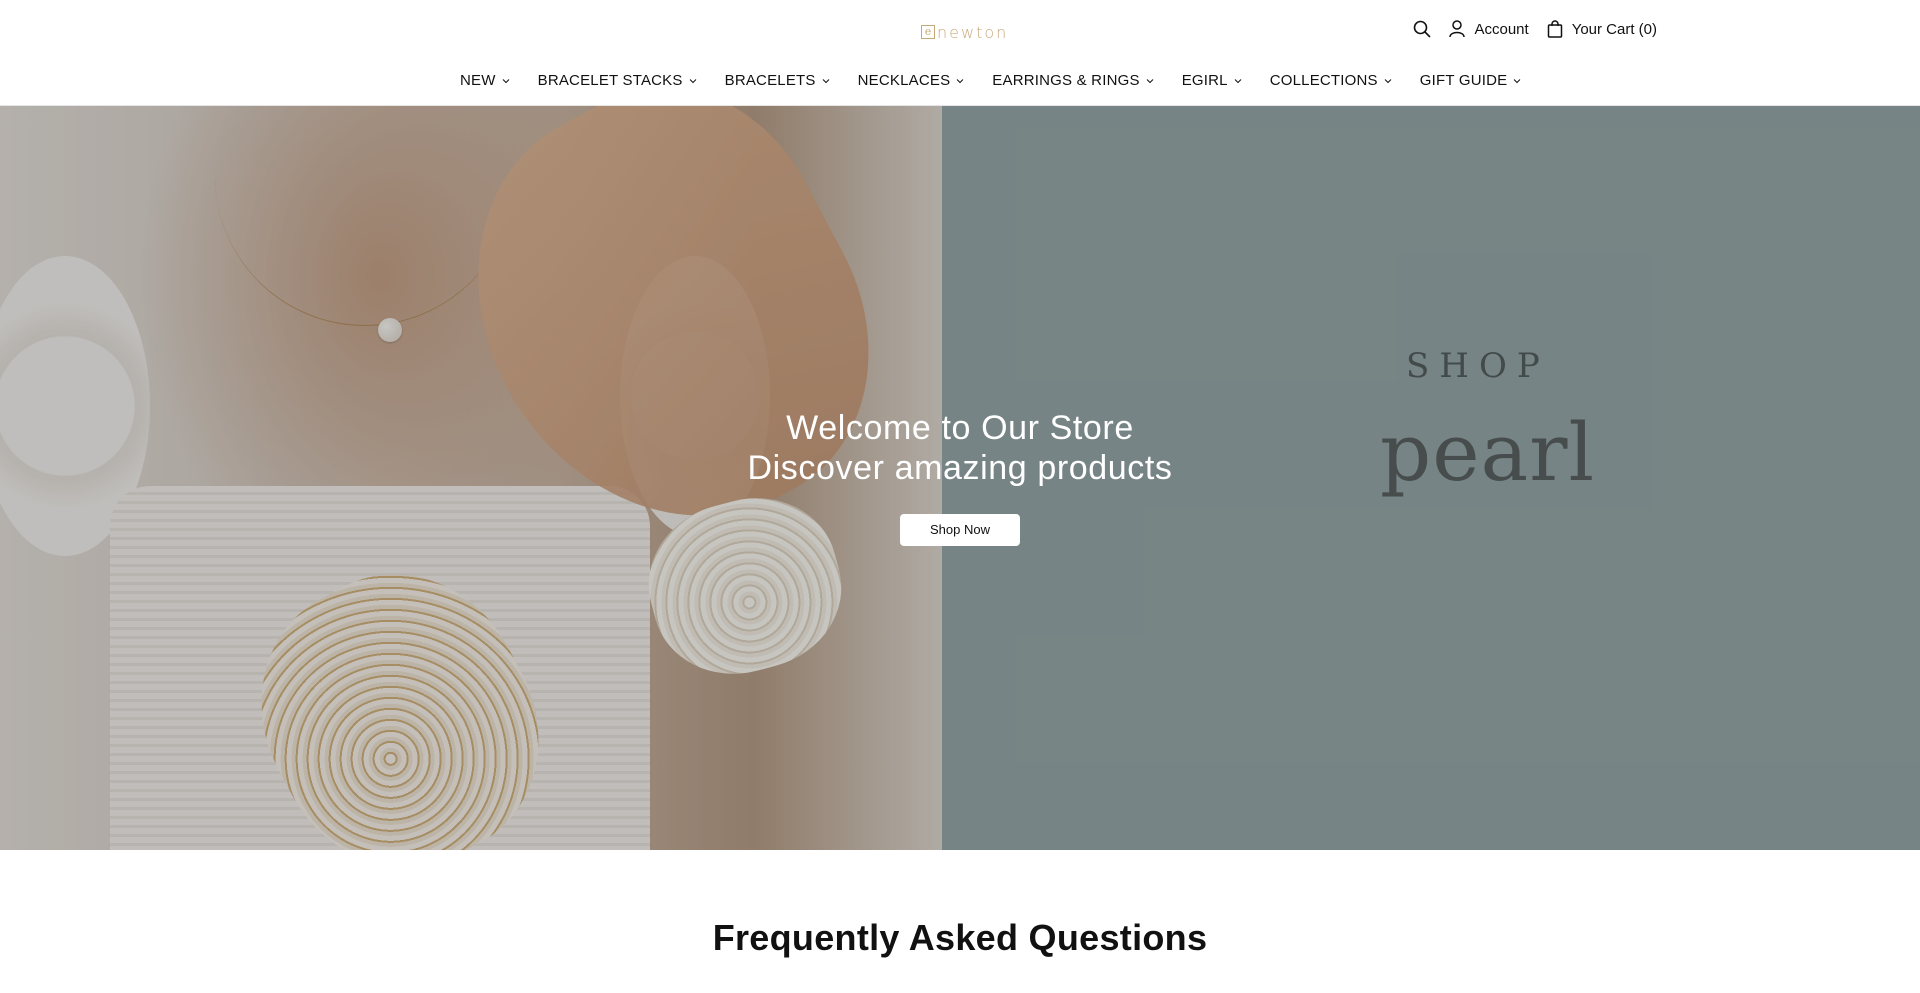  I want to click on hero-title-line2: Discover amazing products, so click(960, 468).